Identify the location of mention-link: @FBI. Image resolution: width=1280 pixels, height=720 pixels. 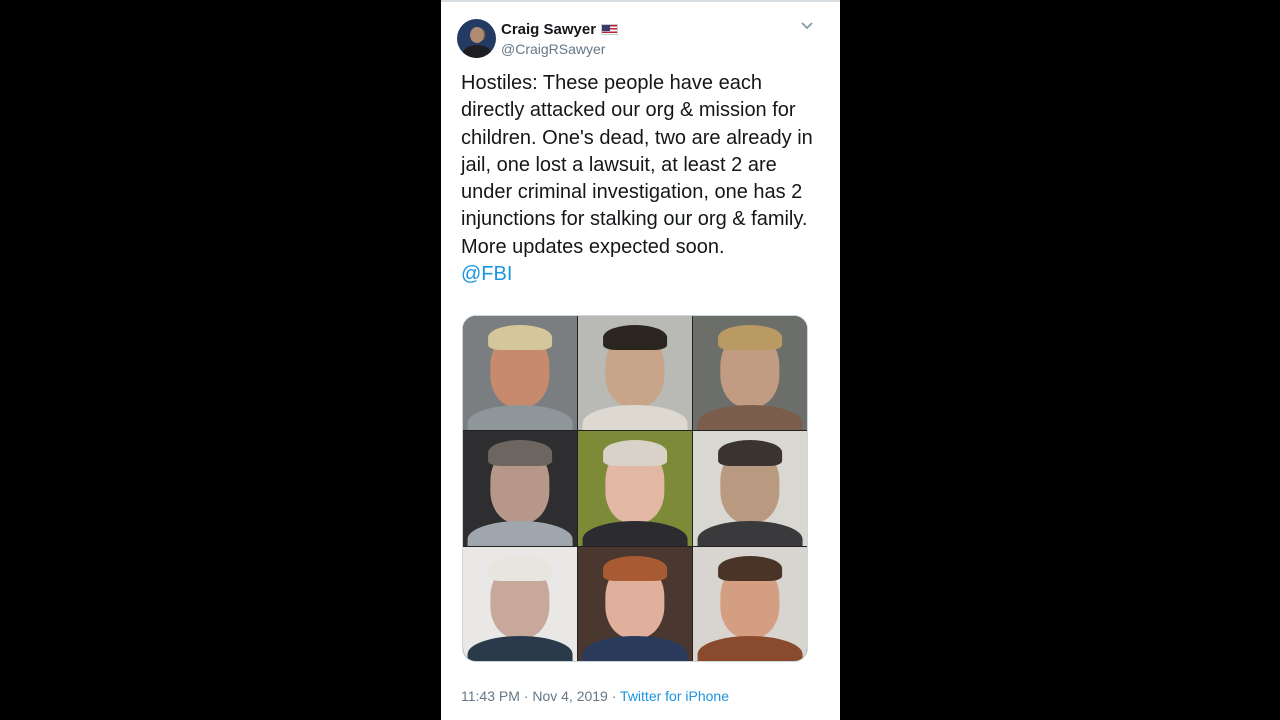
(486, 274).